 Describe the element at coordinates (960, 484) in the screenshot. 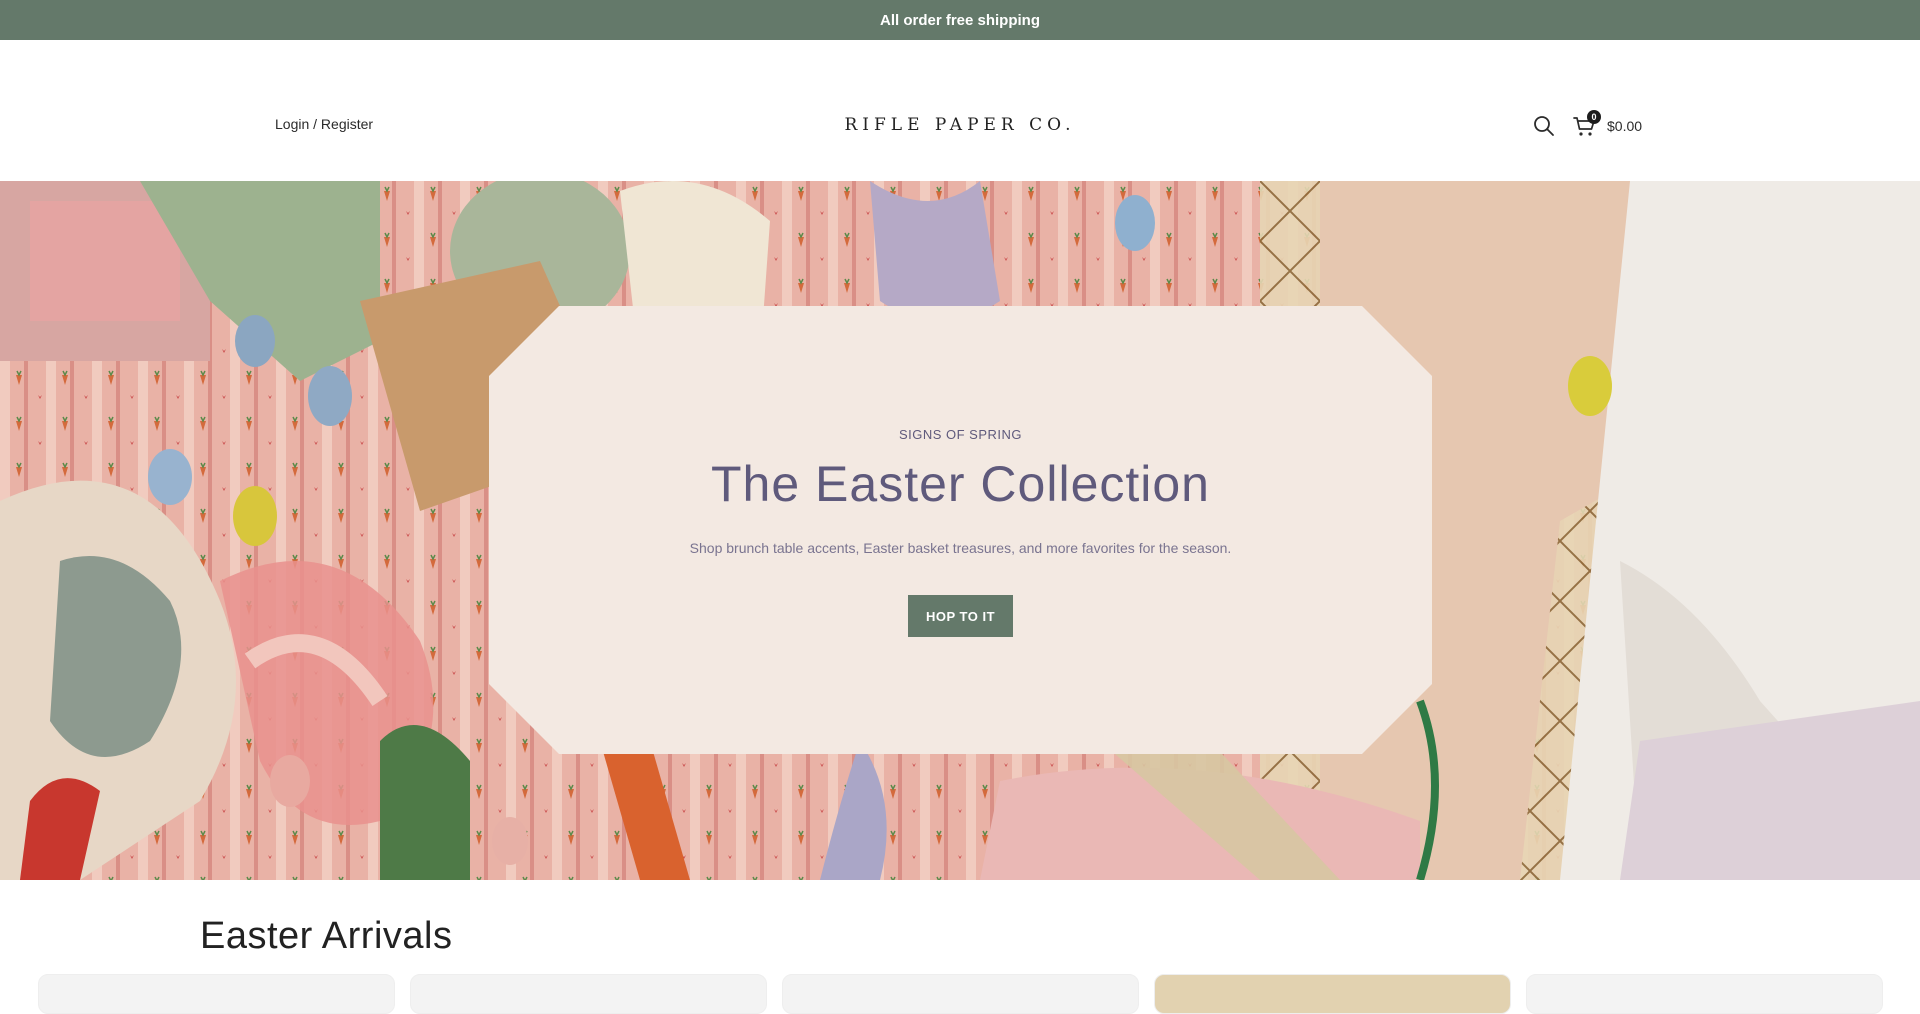

I see `hero-title: The Easter Collection` at that location.